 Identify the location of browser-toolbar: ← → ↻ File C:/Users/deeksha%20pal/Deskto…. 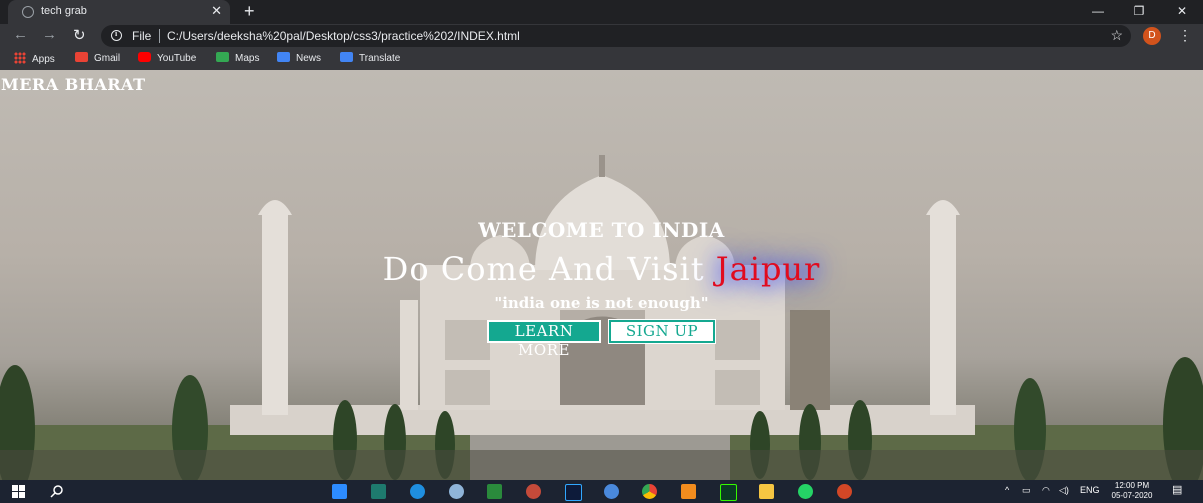
(601, 36).